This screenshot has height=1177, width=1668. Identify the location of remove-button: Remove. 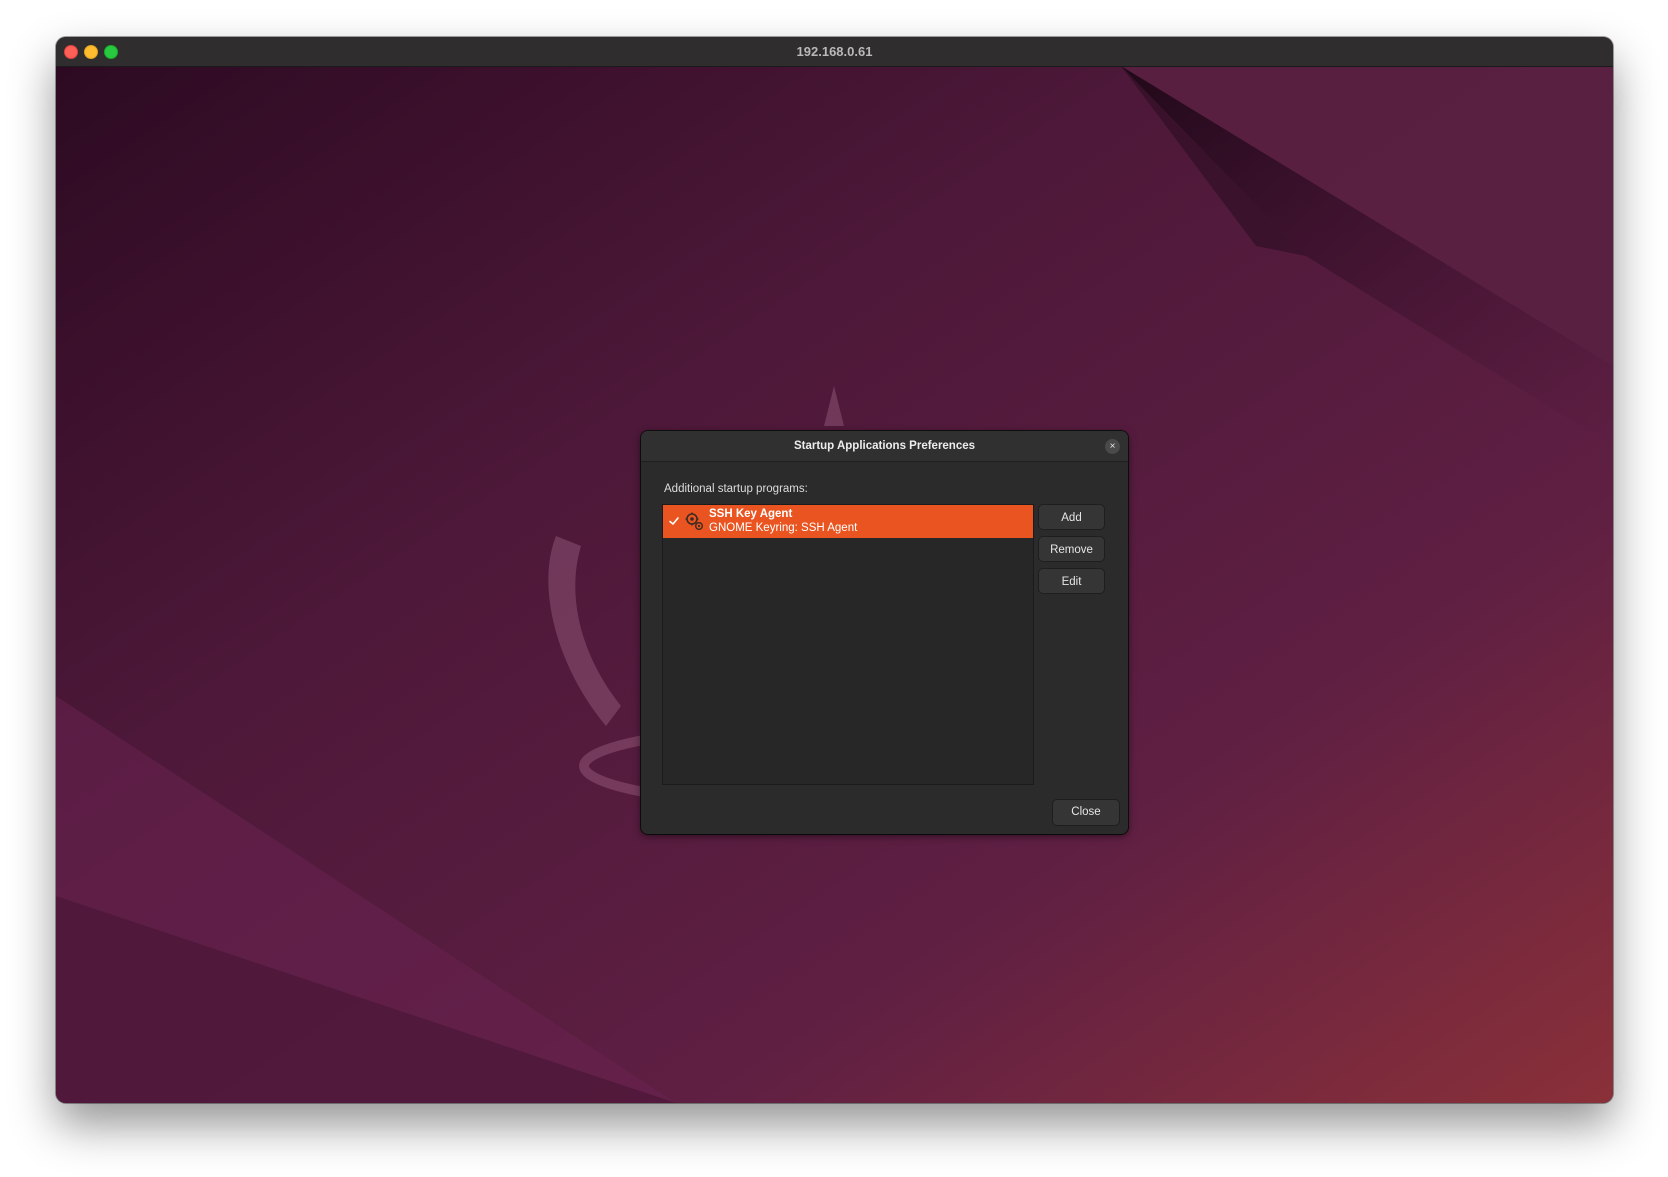
(1071, 549).